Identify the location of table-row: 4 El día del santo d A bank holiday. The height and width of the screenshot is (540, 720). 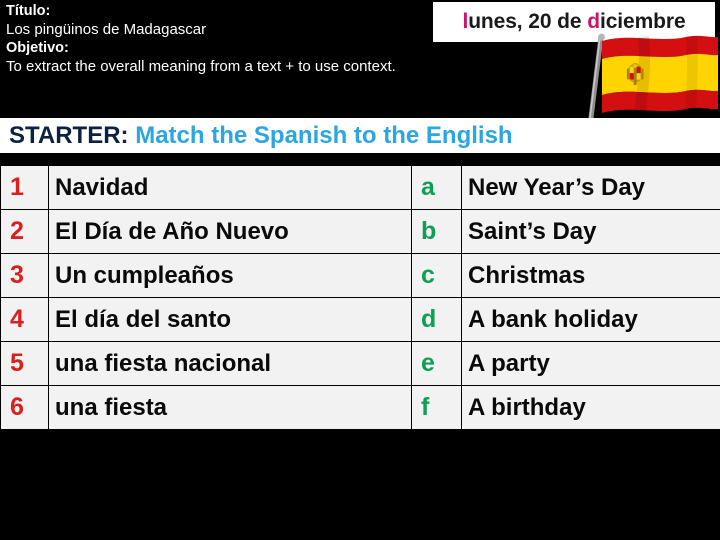
(360, 319).